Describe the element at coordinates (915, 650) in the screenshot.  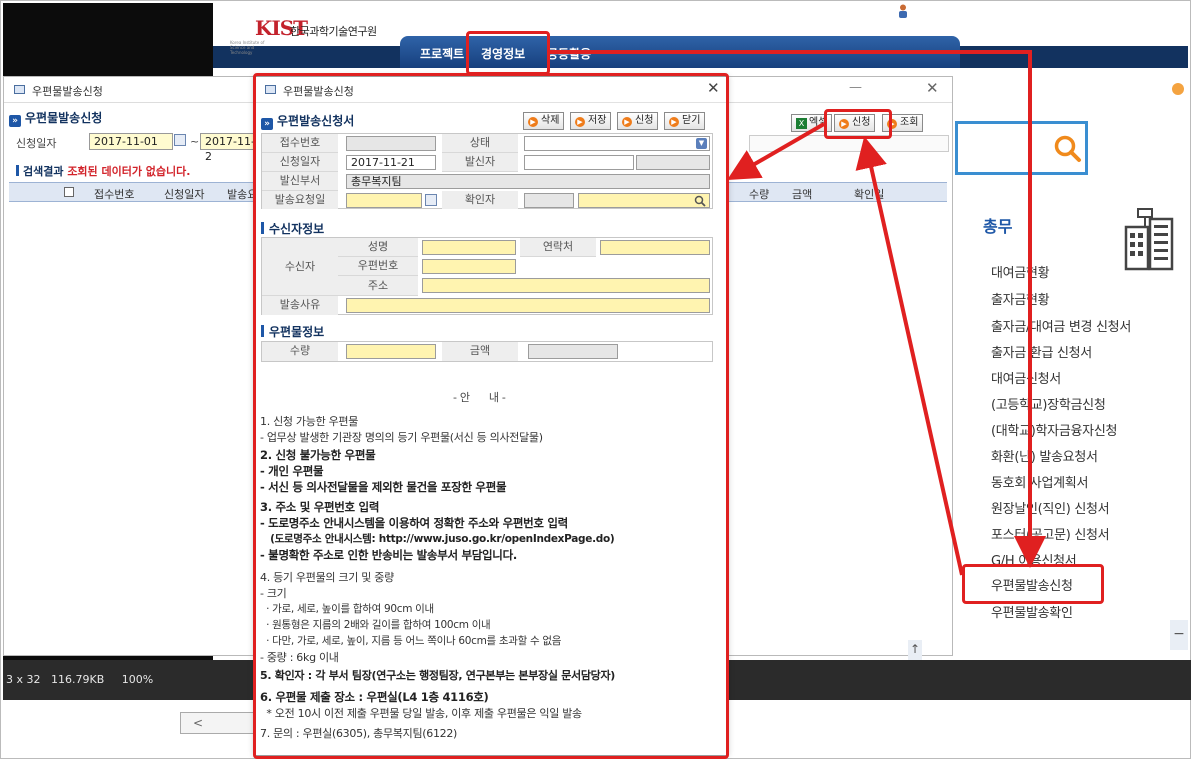
I see `bg-scroll-arrow: ↑` at that location.